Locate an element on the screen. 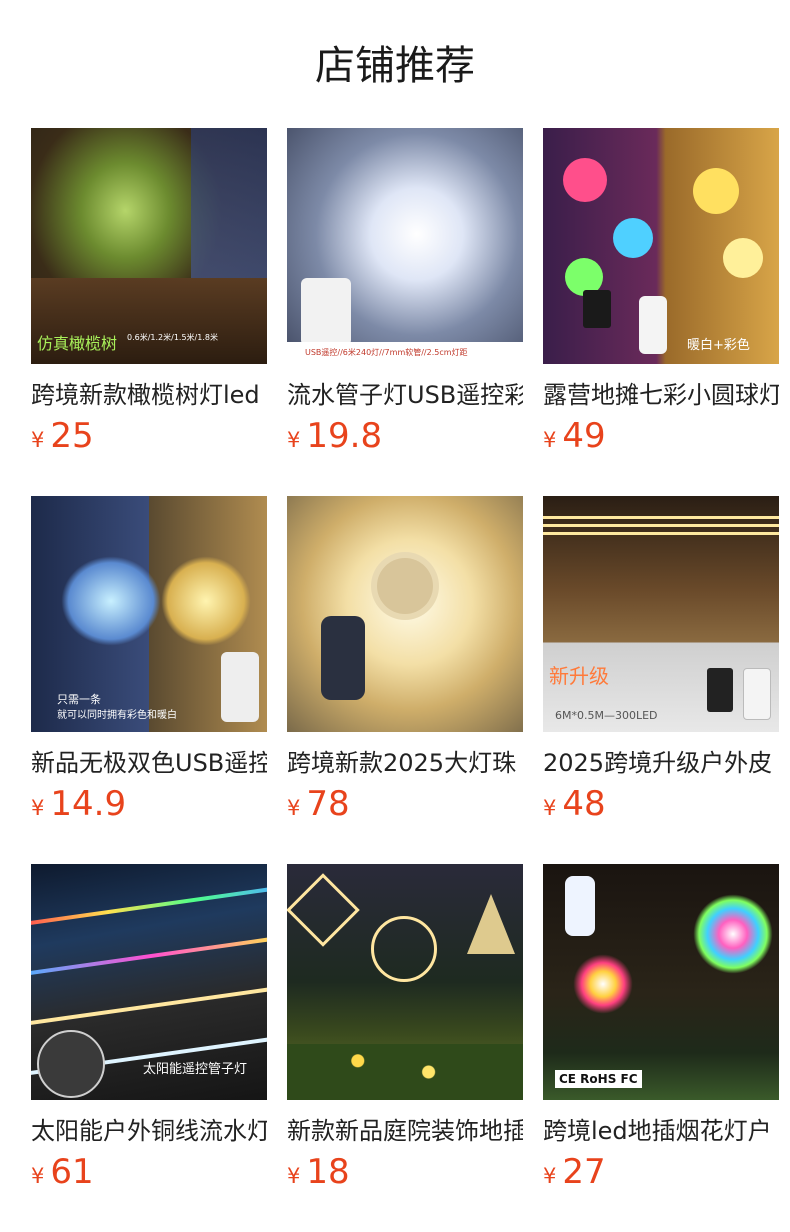  product-image: CE RoHS FC is located at coordinates (661, 982).